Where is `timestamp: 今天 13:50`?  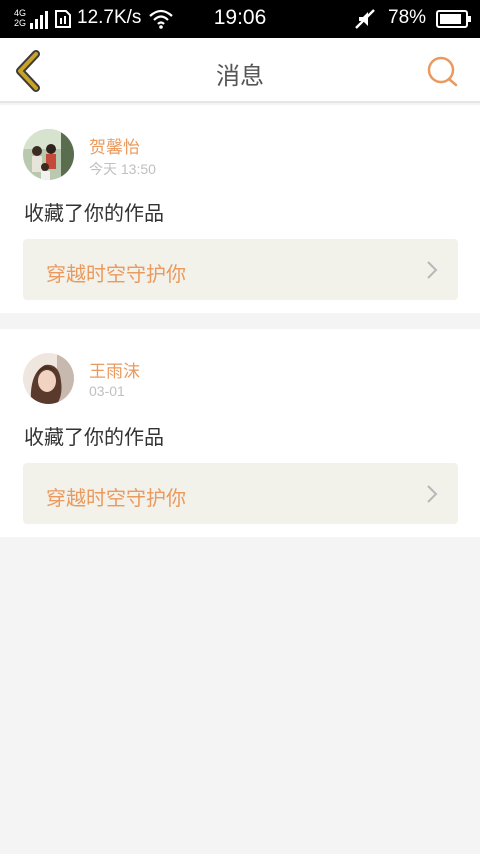
timestamp: 今天 13:50 is located at coordinates (122, 169).